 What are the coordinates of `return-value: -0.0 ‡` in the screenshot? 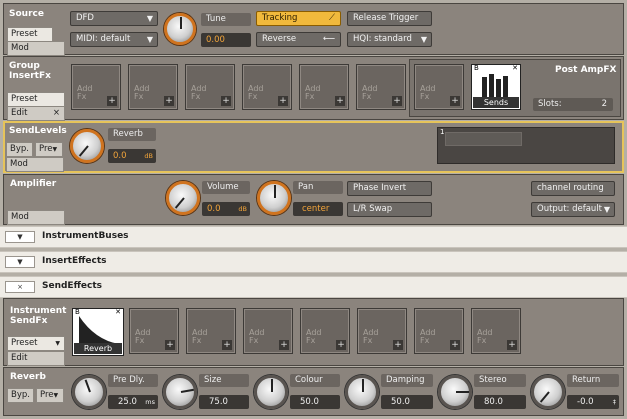 It's located at (593, 402).